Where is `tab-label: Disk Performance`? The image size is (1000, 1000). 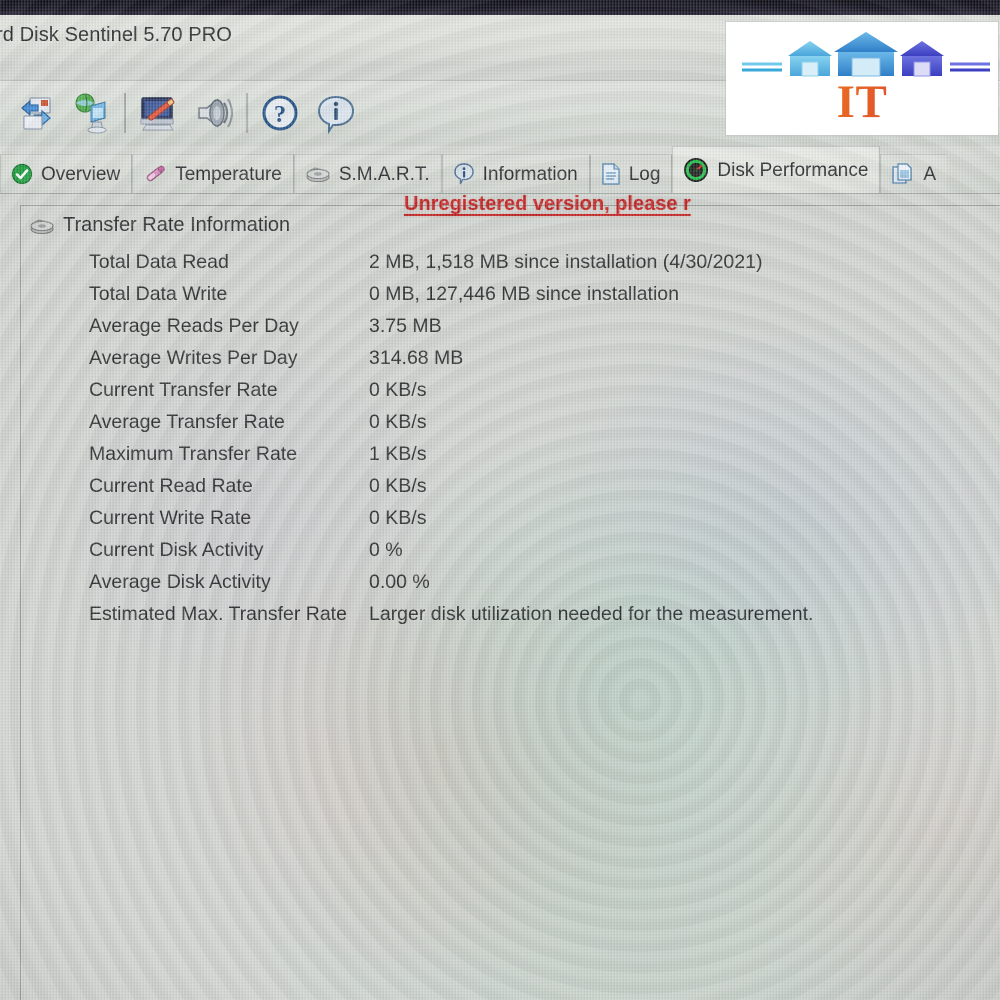 tab-label: Disk Performance is located at coordinates (793, 170).